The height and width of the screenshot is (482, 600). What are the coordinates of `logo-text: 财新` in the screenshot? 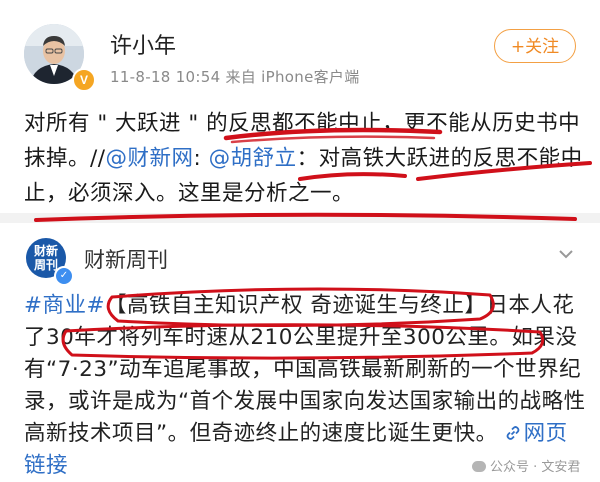 It's located at (45, 251).